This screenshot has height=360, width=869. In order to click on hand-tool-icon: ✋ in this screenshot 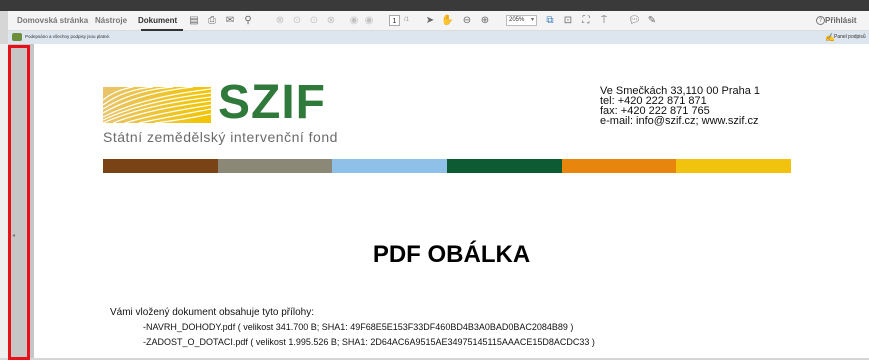, I will do `click(447, 21)`.